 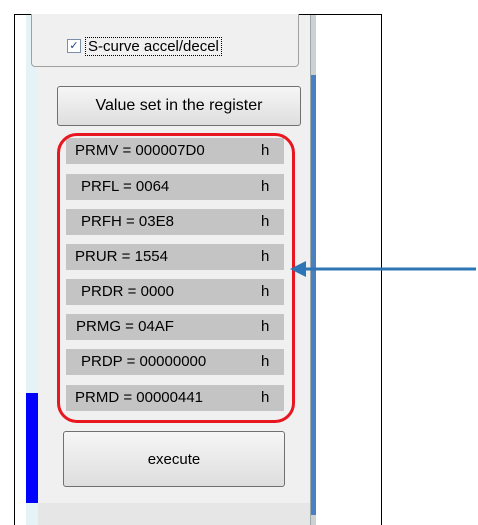 I want to click on register-row-prur: PRUR = 1554 h, so click(x=175, y=257).